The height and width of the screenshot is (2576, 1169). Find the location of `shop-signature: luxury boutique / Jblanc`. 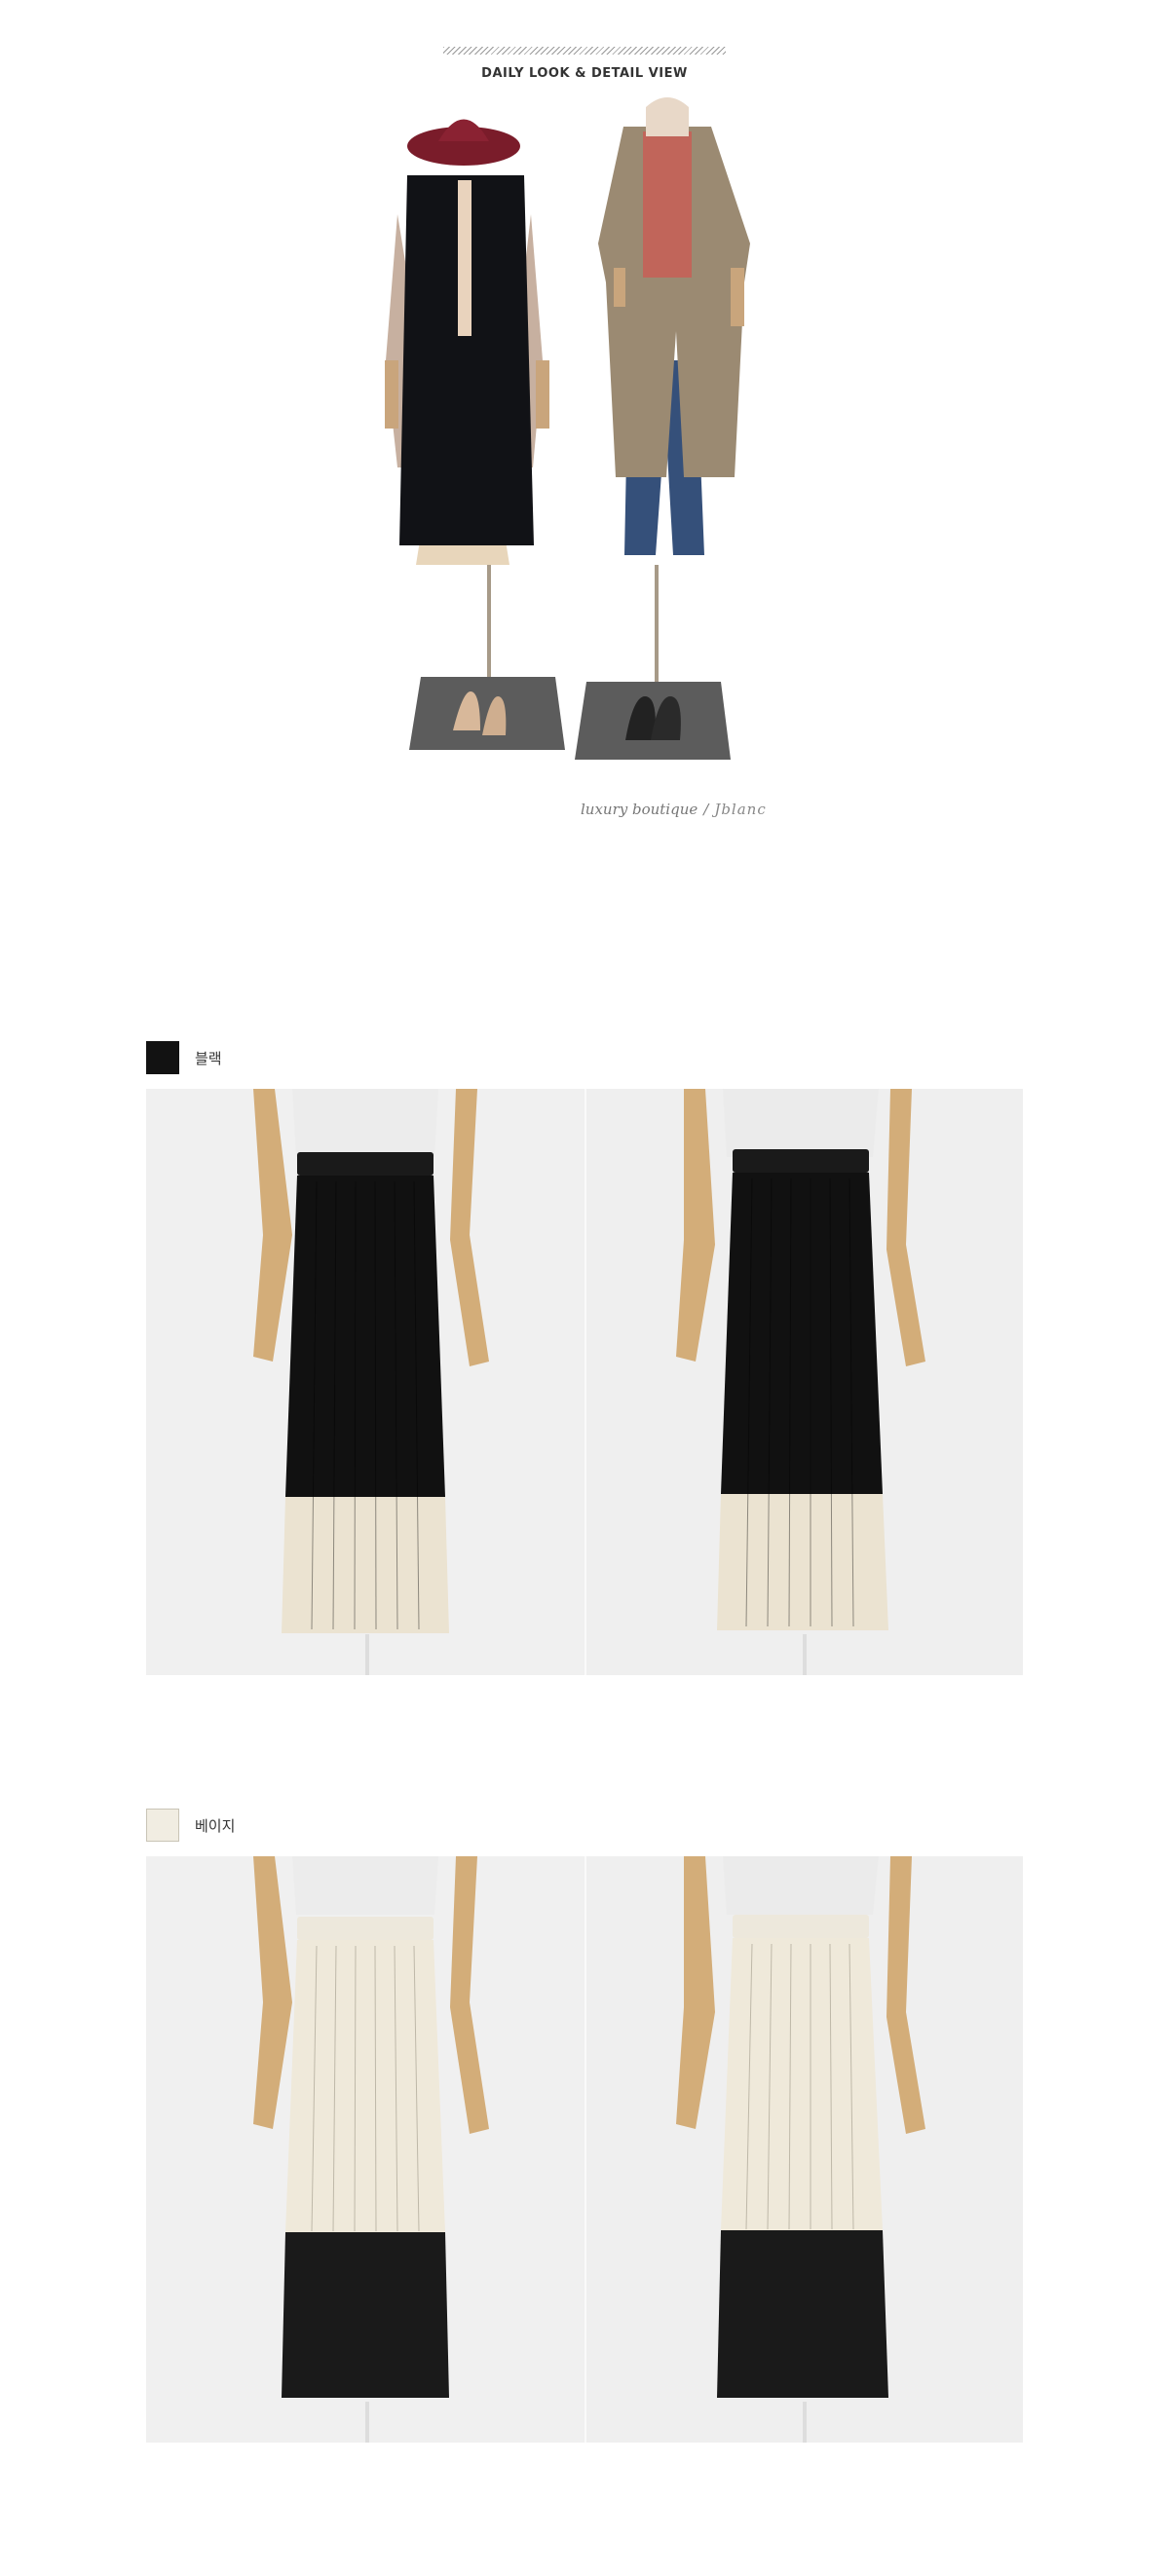

shop-signature: luxury boutique / Jblanc is located at coordinates (674, 809).